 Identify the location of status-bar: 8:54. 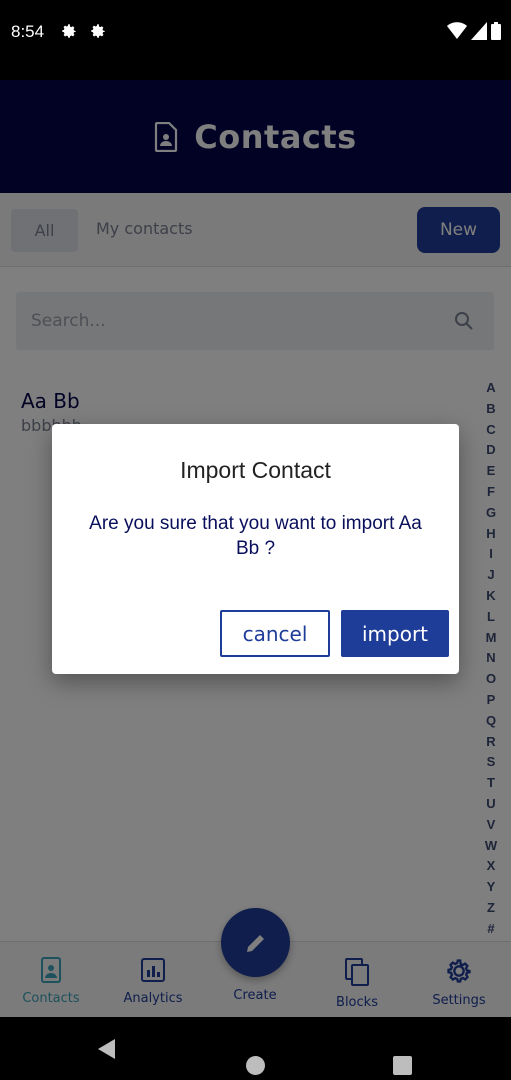
(255, 40).